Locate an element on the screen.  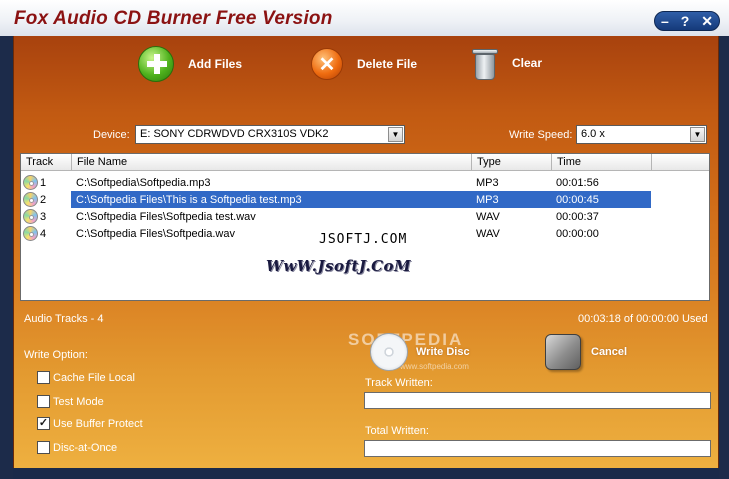
delete-file-label: Delete File is located at coordinates (387, 64).